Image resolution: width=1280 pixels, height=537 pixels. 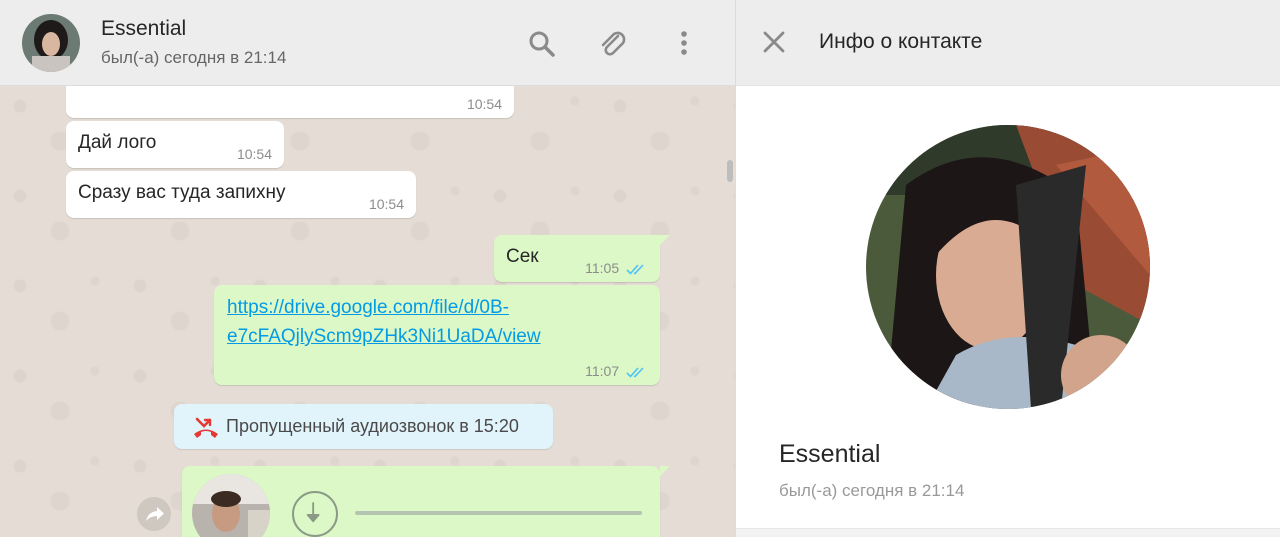 I want to click on info-title: Инфо о контакте, so click(x=901, y=41).